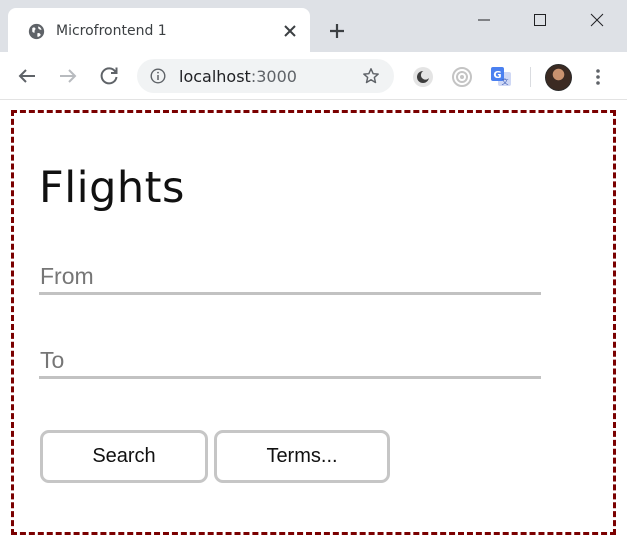  What do you see at coordinates (109, 76) in the screenshot?
I see `reload-icon` at bounding box center [109, 76].